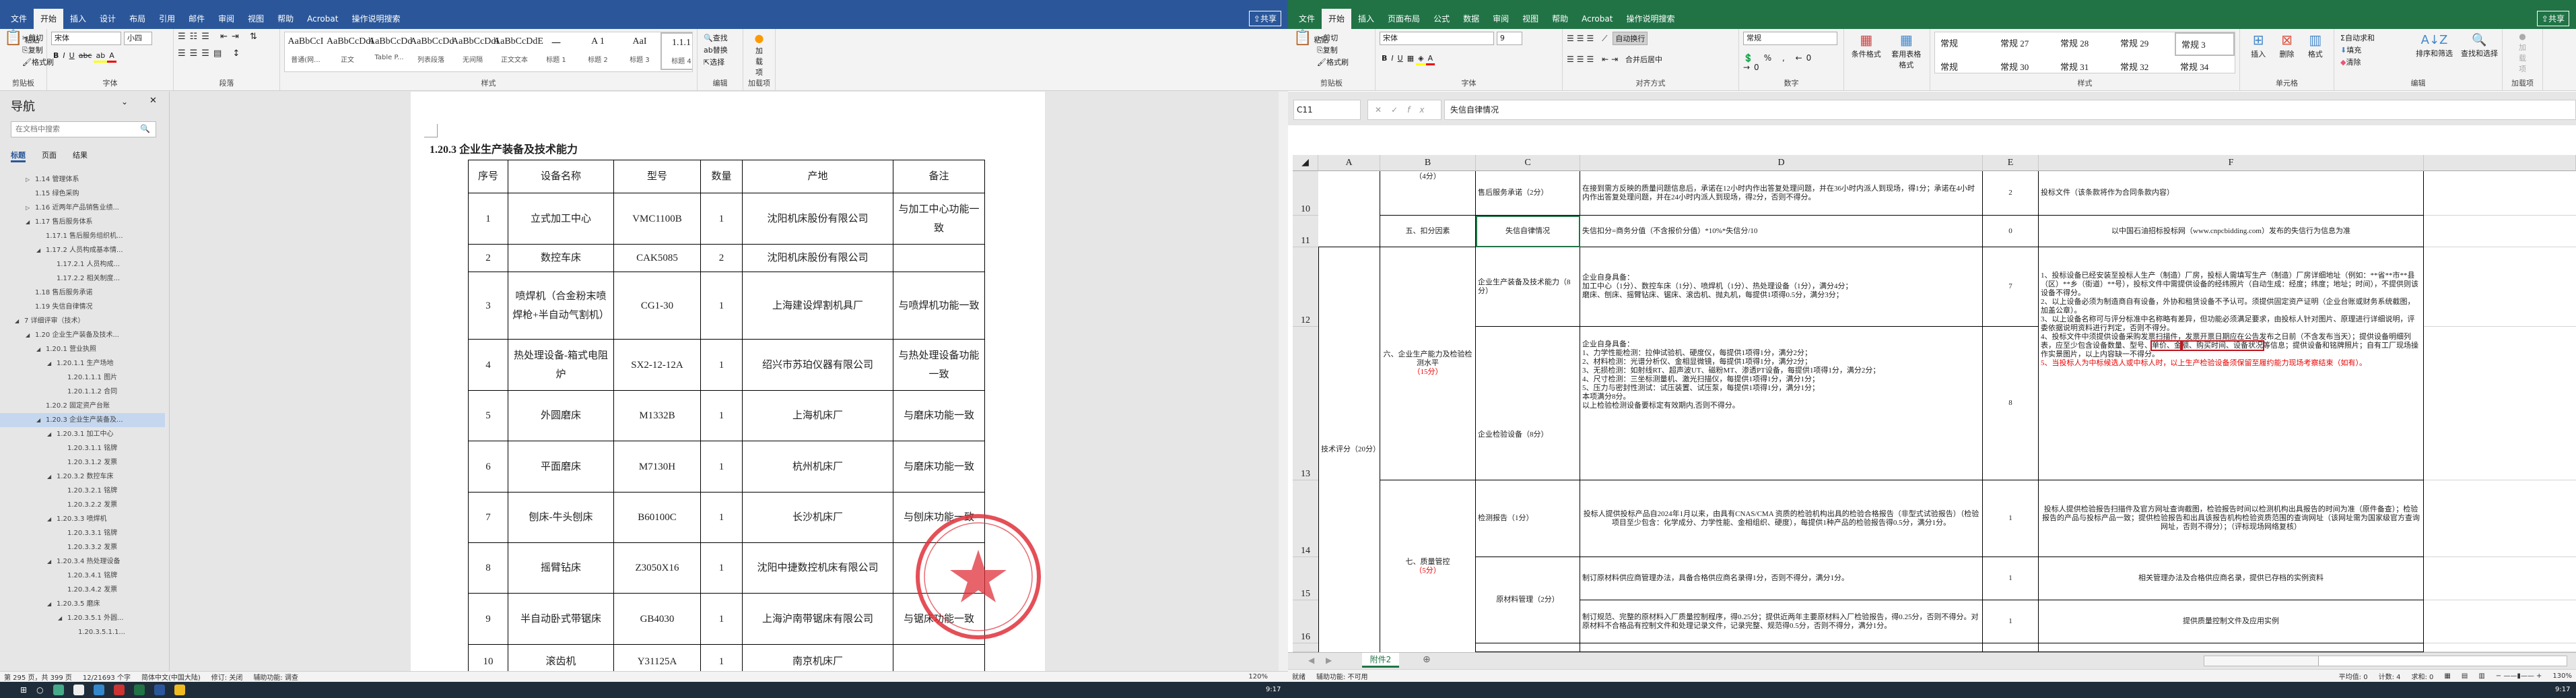  What do you see at coordinates (1965, 44) in the screenshot?
I see `cell-style-item: 常规` at bounding box center [1965, 44].